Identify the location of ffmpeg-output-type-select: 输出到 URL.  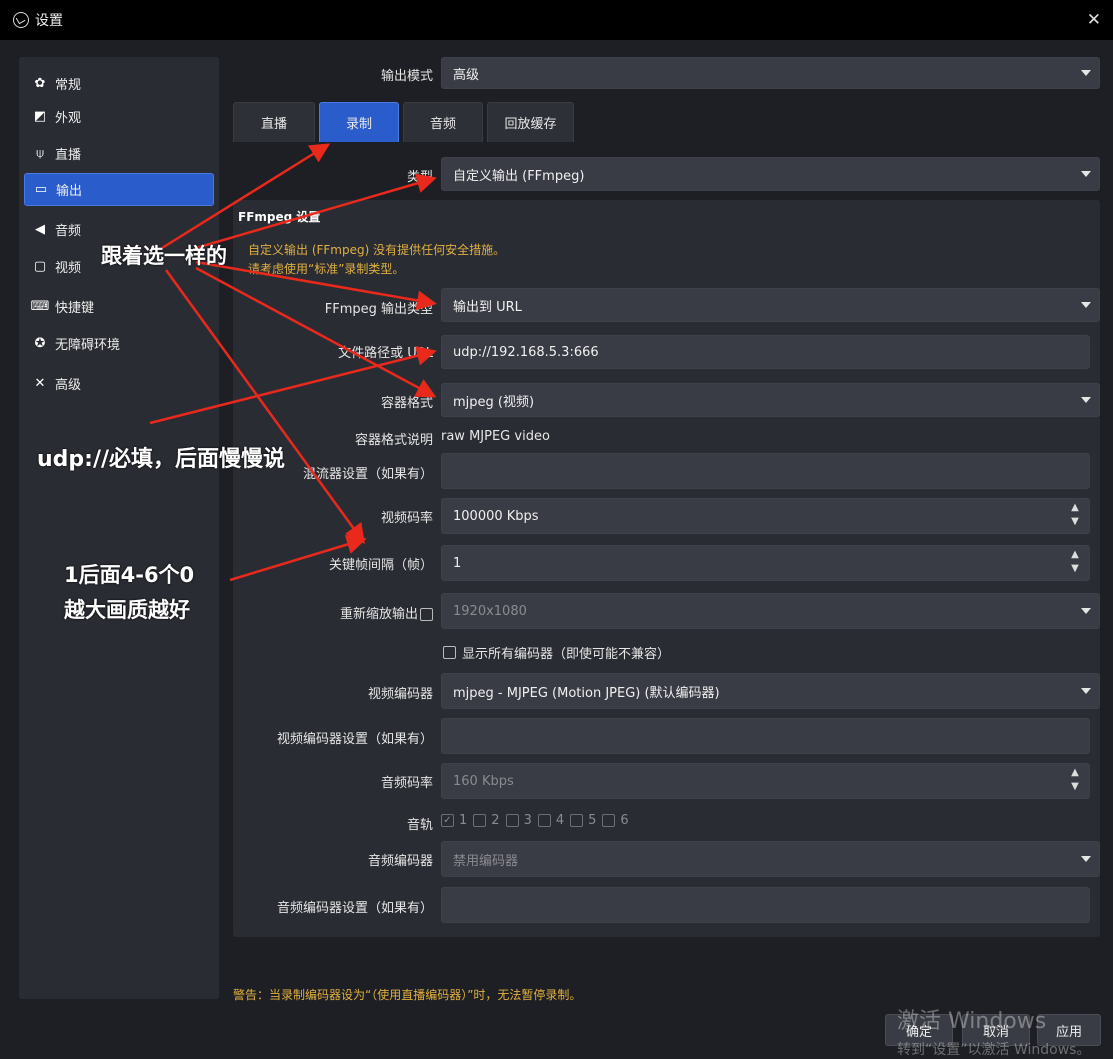
(770, 305).